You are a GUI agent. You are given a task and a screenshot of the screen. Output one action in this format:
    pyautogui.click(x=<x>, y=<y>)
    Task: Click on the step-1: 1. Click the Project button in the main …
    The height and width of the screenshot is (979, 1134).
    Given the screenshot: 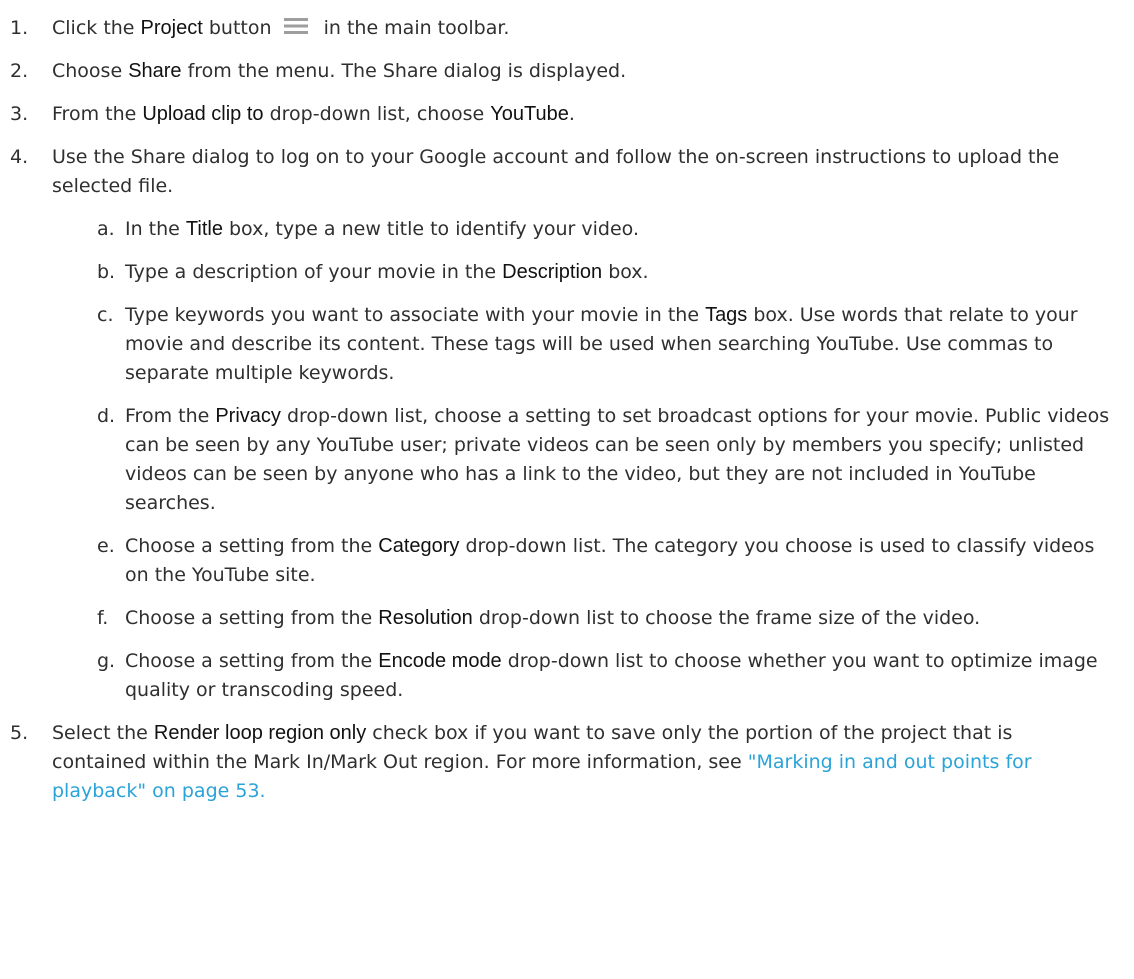 What is the action you would take?
    pyautogui.click(x=556, y=28)
    